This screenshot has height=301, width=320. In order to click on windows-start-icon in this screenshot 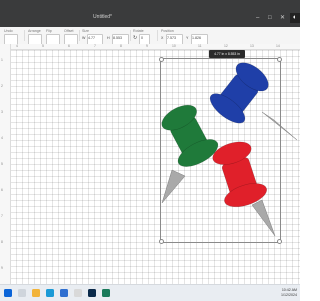, I will do `click(8, 293)`.